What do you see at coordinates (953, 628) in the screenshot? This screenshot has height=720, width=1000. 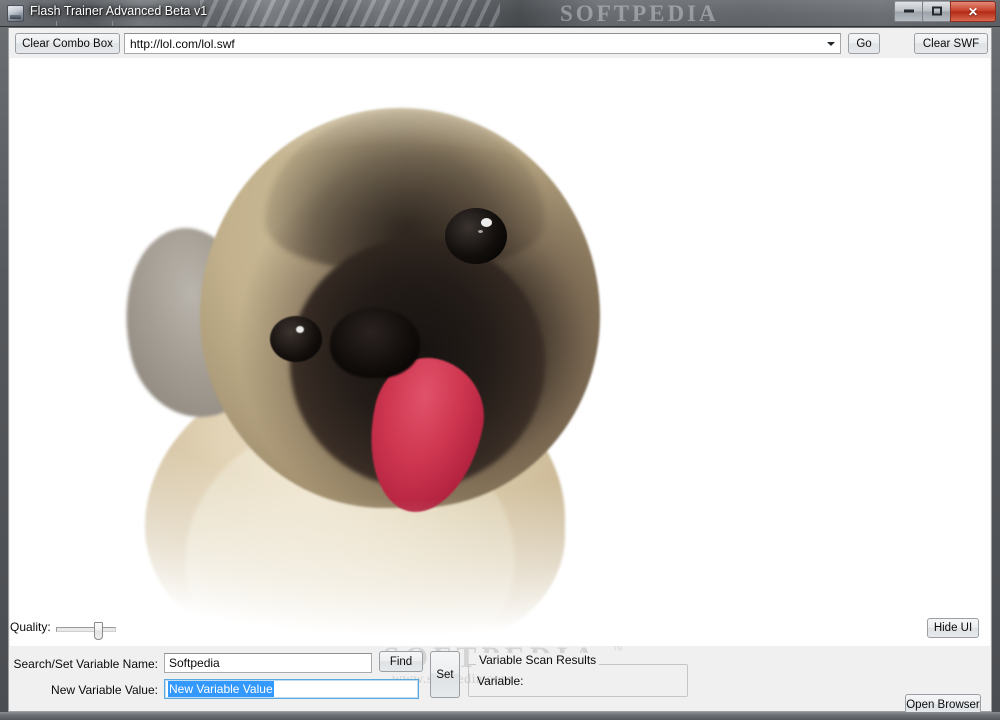 I see `hide-ui-button: Hide UI` at bounding box center [953, 628].